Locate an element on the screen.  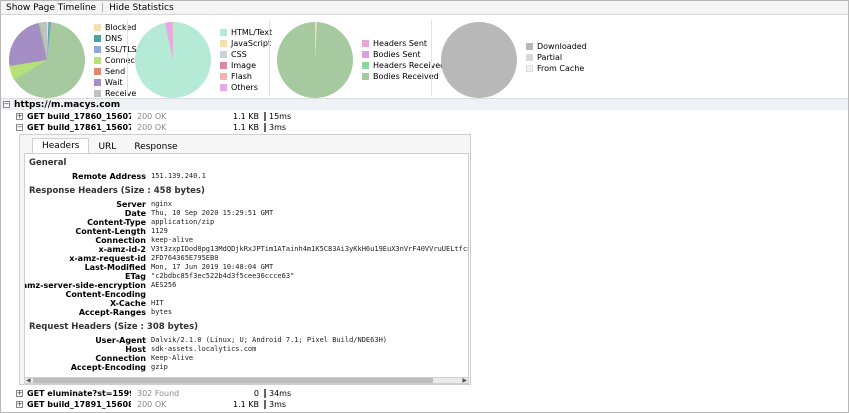
legend-partial: Partial is located at coordinates (556, 57).